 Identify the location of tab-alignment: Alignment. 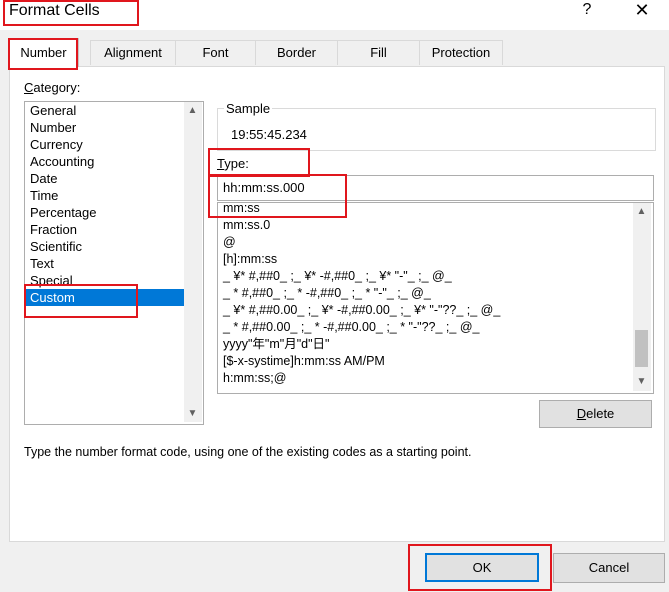
(133, 52).